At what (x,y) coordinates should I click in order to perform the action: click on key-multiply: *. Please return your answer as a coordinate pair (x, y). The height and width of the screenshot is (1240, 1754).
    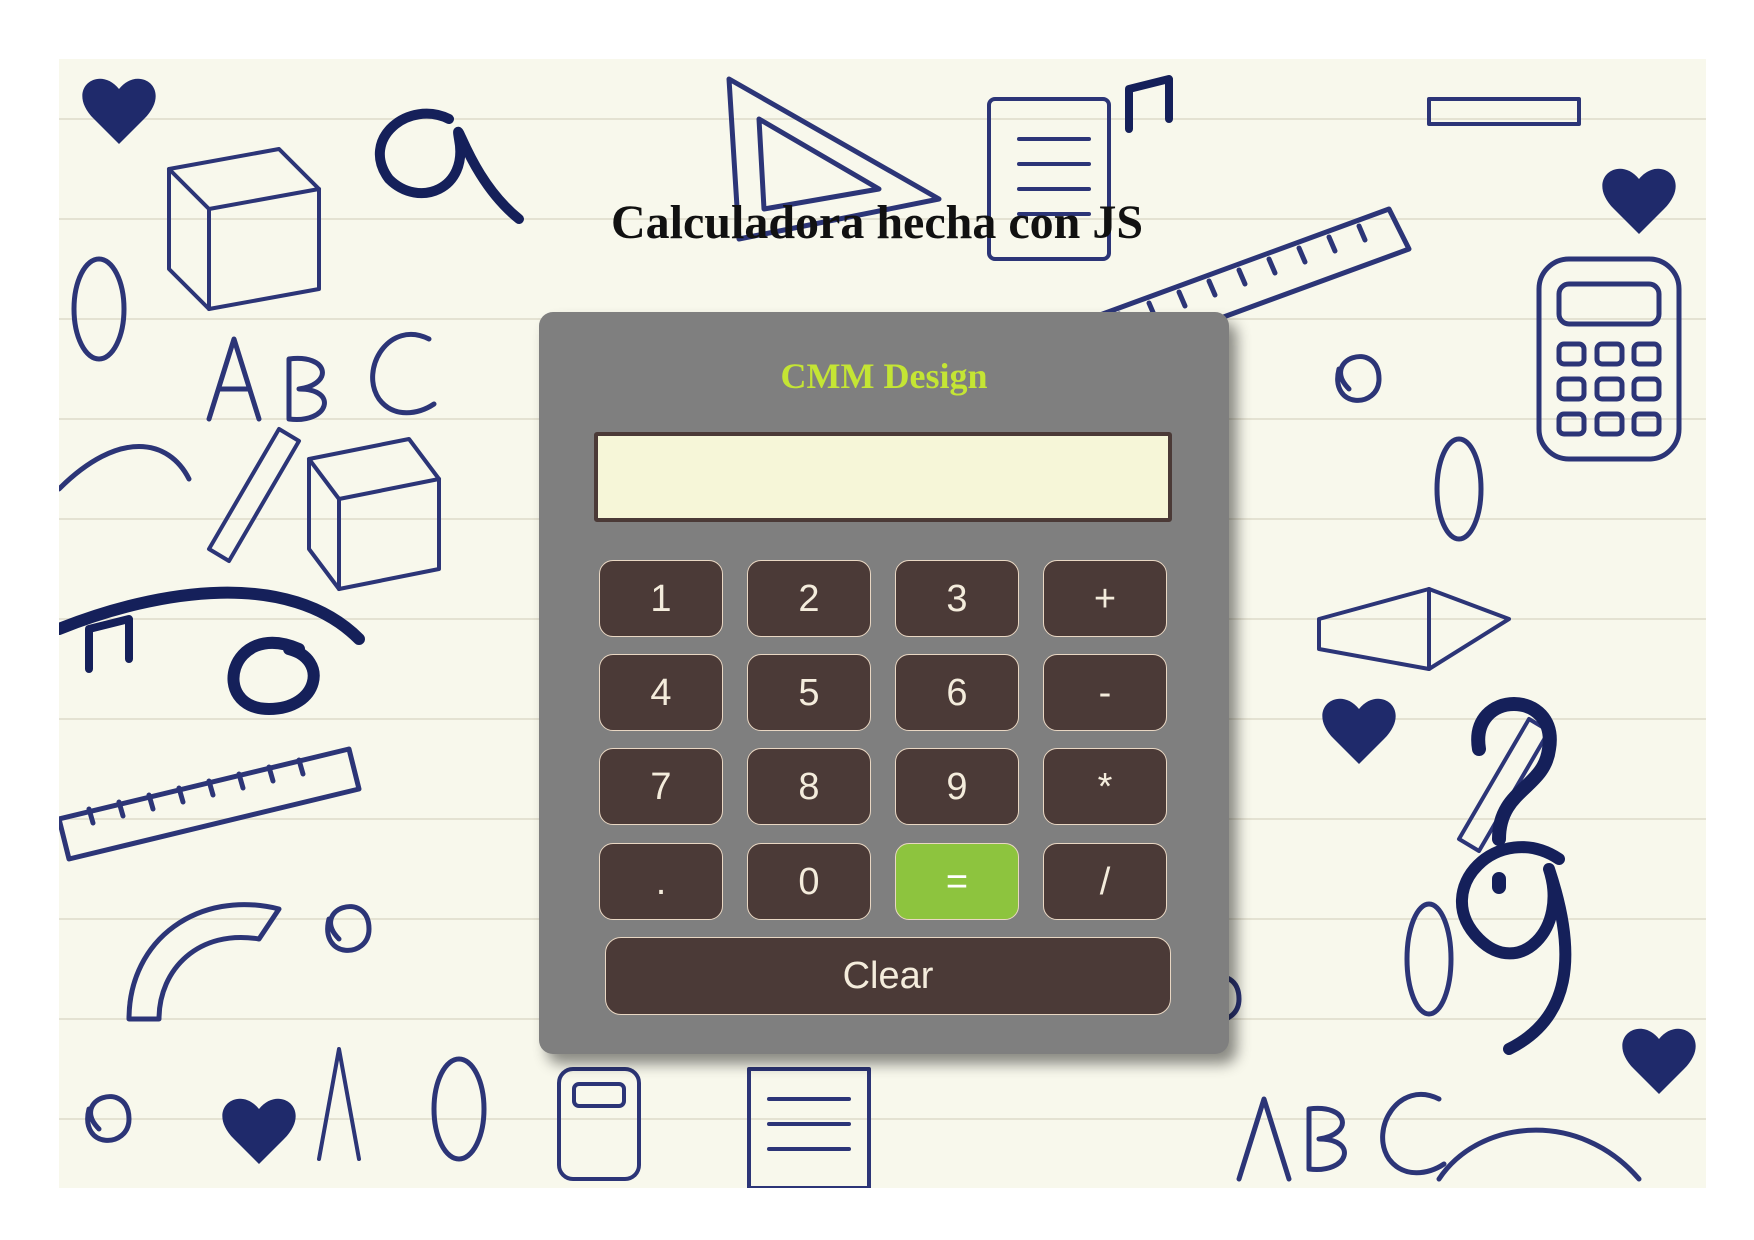
    Looking at the image, I should click on (1105, 786).